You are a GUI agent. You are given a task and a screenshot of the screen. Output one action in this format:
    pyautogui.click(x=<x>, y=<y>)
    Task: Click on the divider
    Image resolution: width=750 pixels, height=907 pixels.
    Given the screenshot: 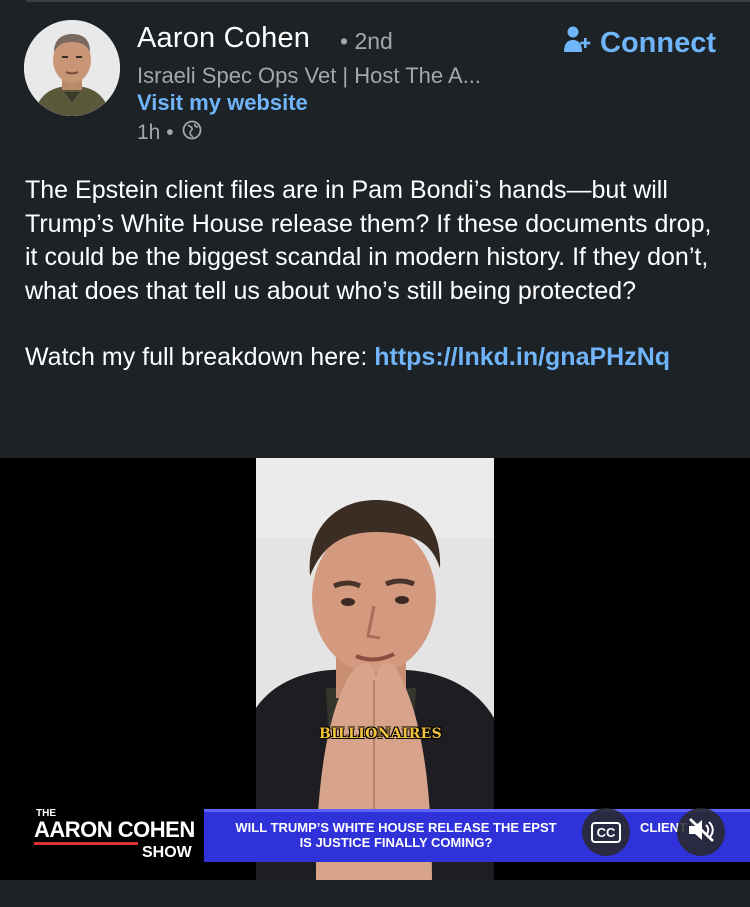 What is the action you would take?
    pyautogui.click(x=388, y=1)
    